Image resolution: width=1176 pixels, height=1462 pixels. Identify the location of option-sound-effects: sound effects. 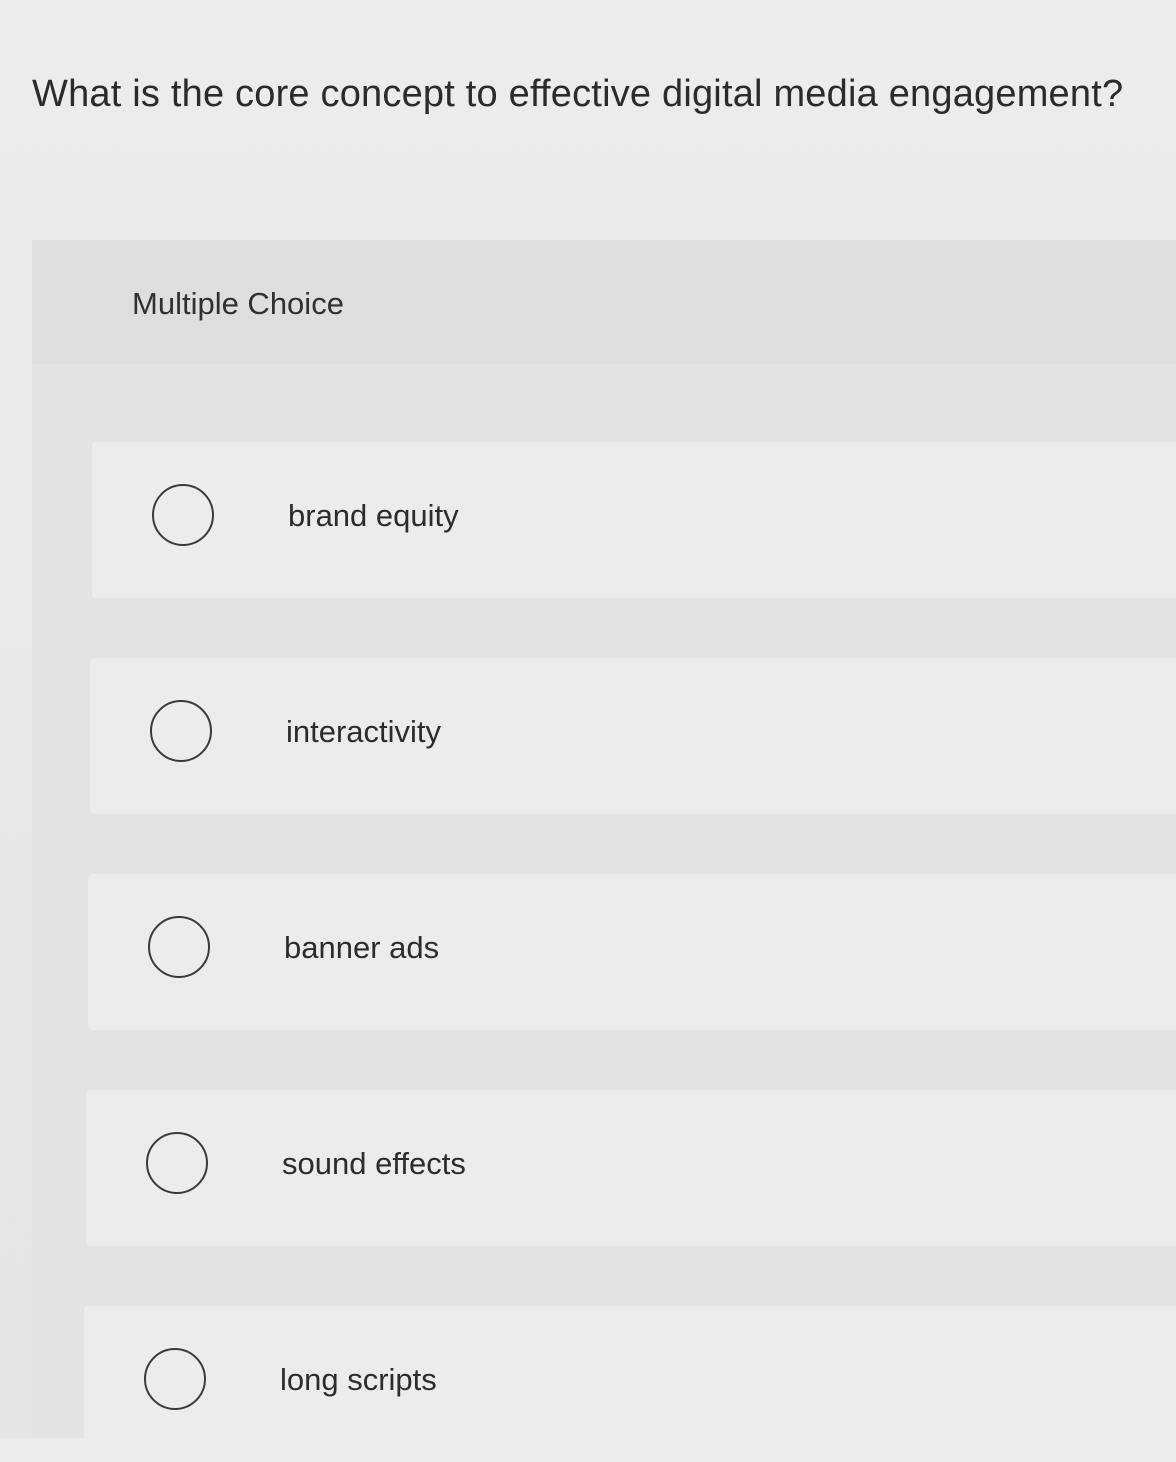
(631, 1168).